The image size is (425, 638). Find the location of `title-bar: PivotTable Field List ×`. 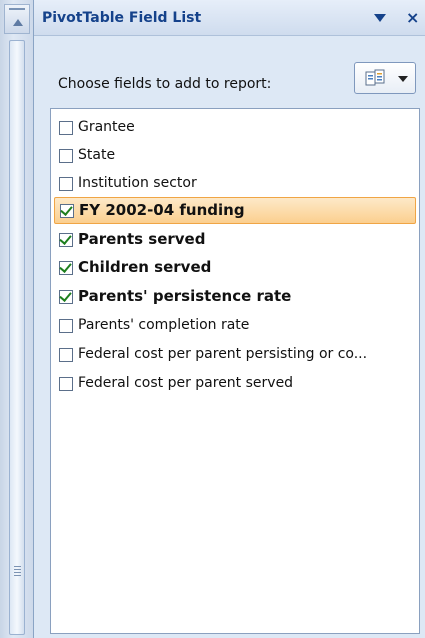

title-bar: PivotTable Field List × is located at coordinates (229, 18).